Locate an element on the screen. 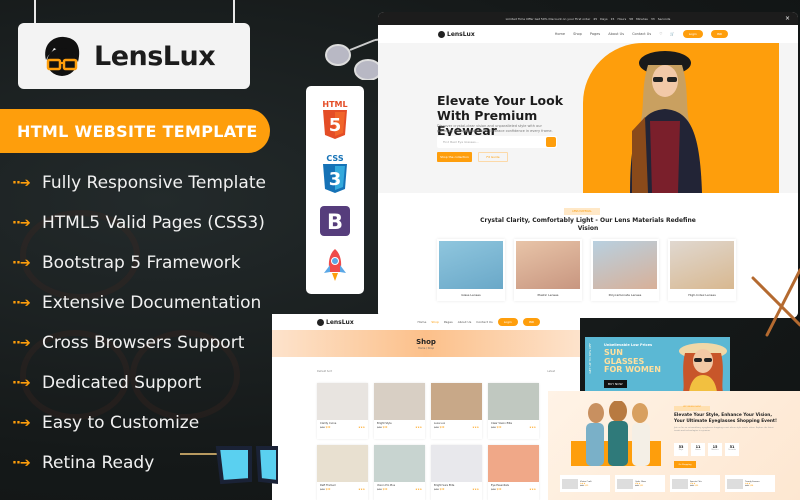  product-card: Luxe Lux $59 $49 ★★★ is located at coordinates (456, 411).